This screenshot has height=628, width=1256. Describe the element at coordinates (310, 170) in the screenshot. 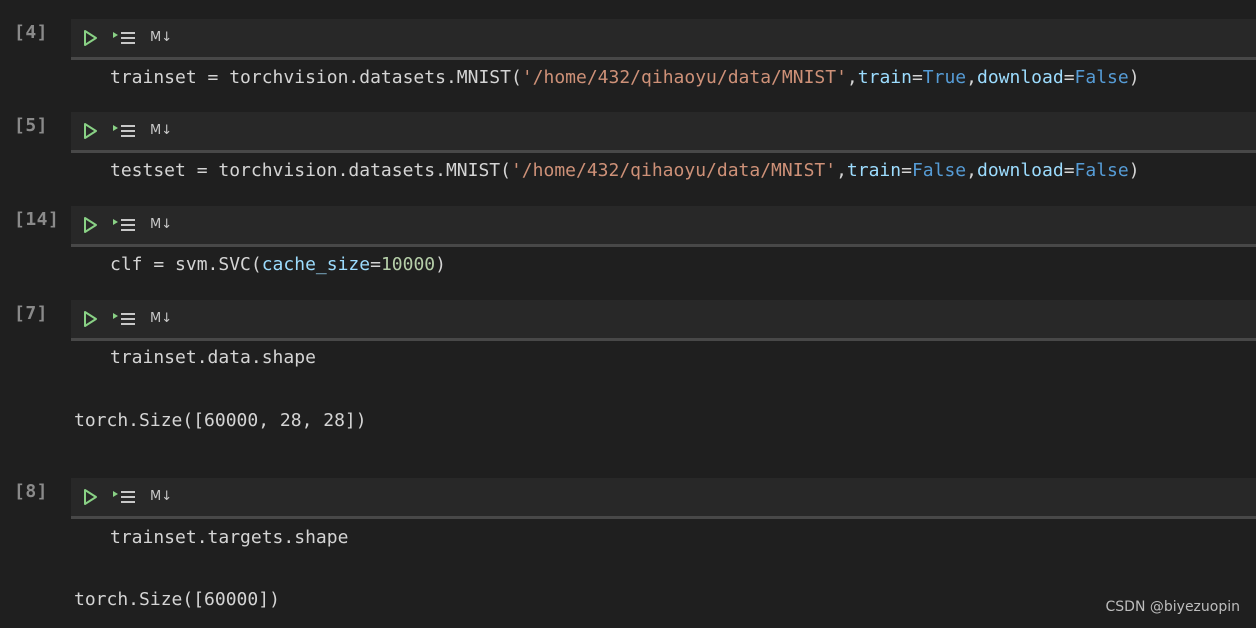

I see `code-text: testset = torchvision.datasets.MNIST(` at that location.